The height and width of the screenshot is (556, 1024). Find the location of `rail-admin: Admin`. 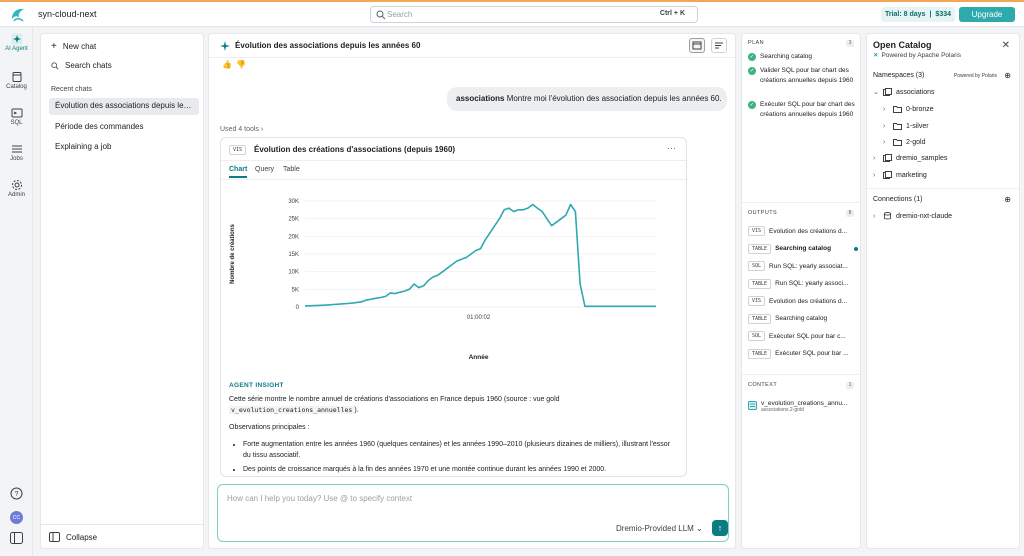

rail-admin: Admin is located at coordinates (16, 193).